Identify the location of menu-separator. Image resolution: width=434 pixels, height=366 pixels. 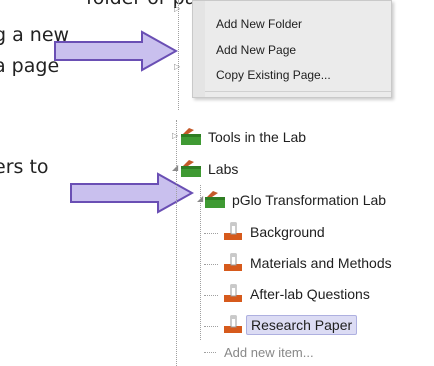
(298, 91).